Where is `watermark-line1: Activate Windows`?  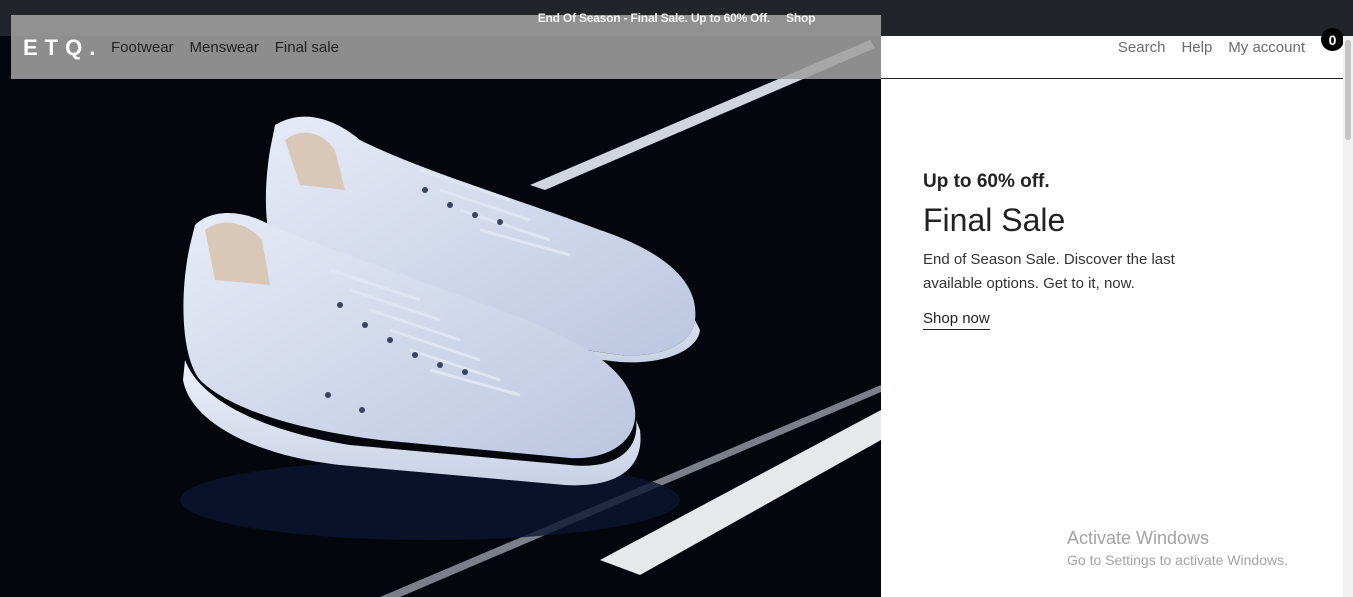 watermark-line1: Activate Windows is located at coordinates (1138, 538).